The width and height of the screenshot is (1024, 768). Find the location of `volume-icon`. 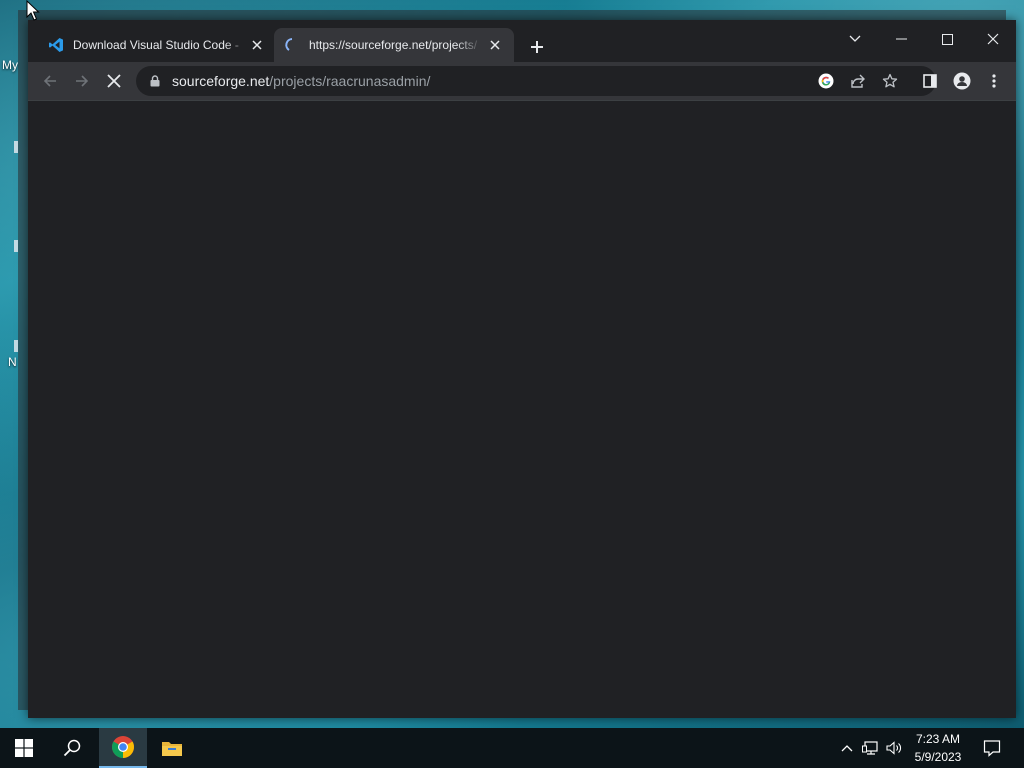

volume-icon is located at coordinates (893, 748).